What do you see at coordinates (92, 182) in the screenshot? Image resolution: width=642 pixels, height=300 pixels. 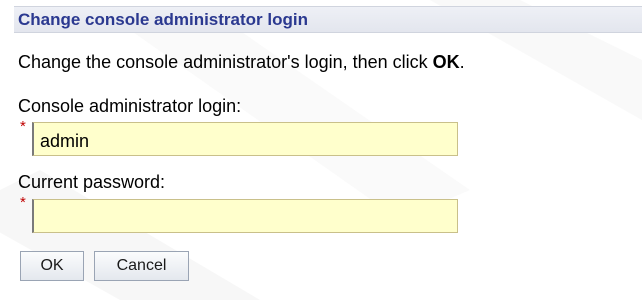 I see `password-label: Current password:` at bounding box center [92, 182].